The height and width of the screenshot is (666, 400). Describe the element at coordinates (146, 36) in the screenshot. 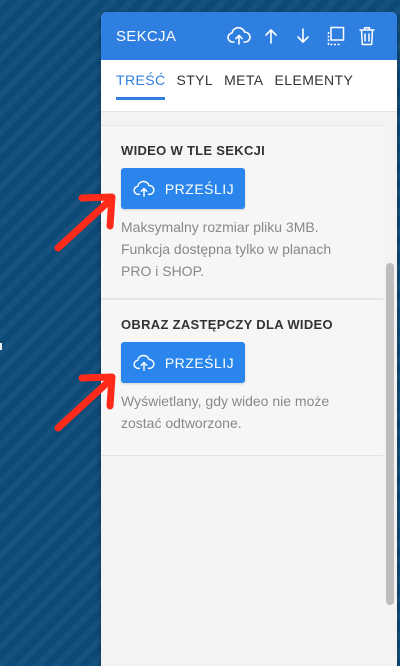

I see `panel-title: SEKCJA` at that location.